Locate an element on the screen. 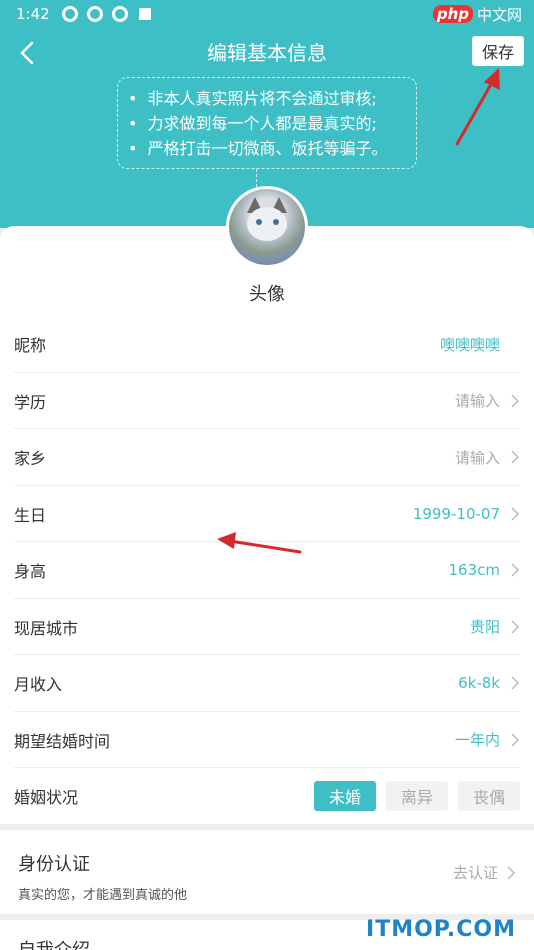  save-button: 保存 is located at coordinates (498, 51).